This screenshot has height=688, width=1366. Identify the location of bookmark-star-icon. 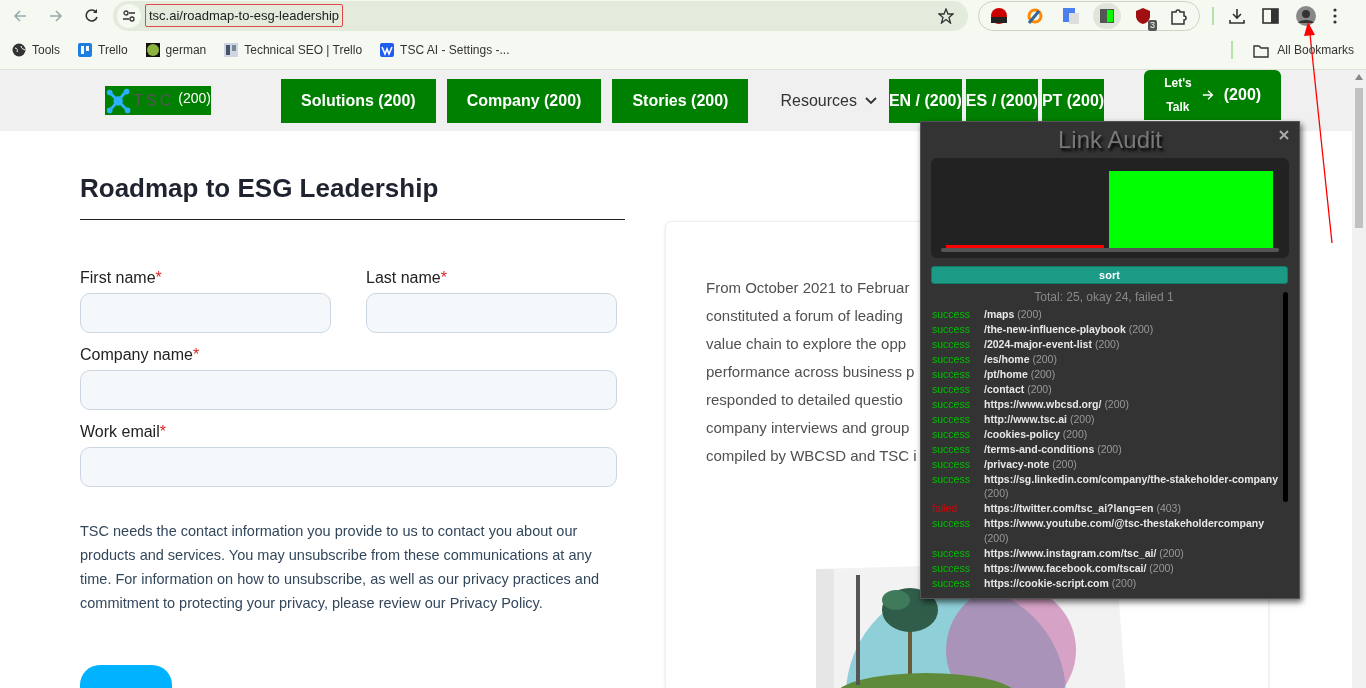
(946, 15).